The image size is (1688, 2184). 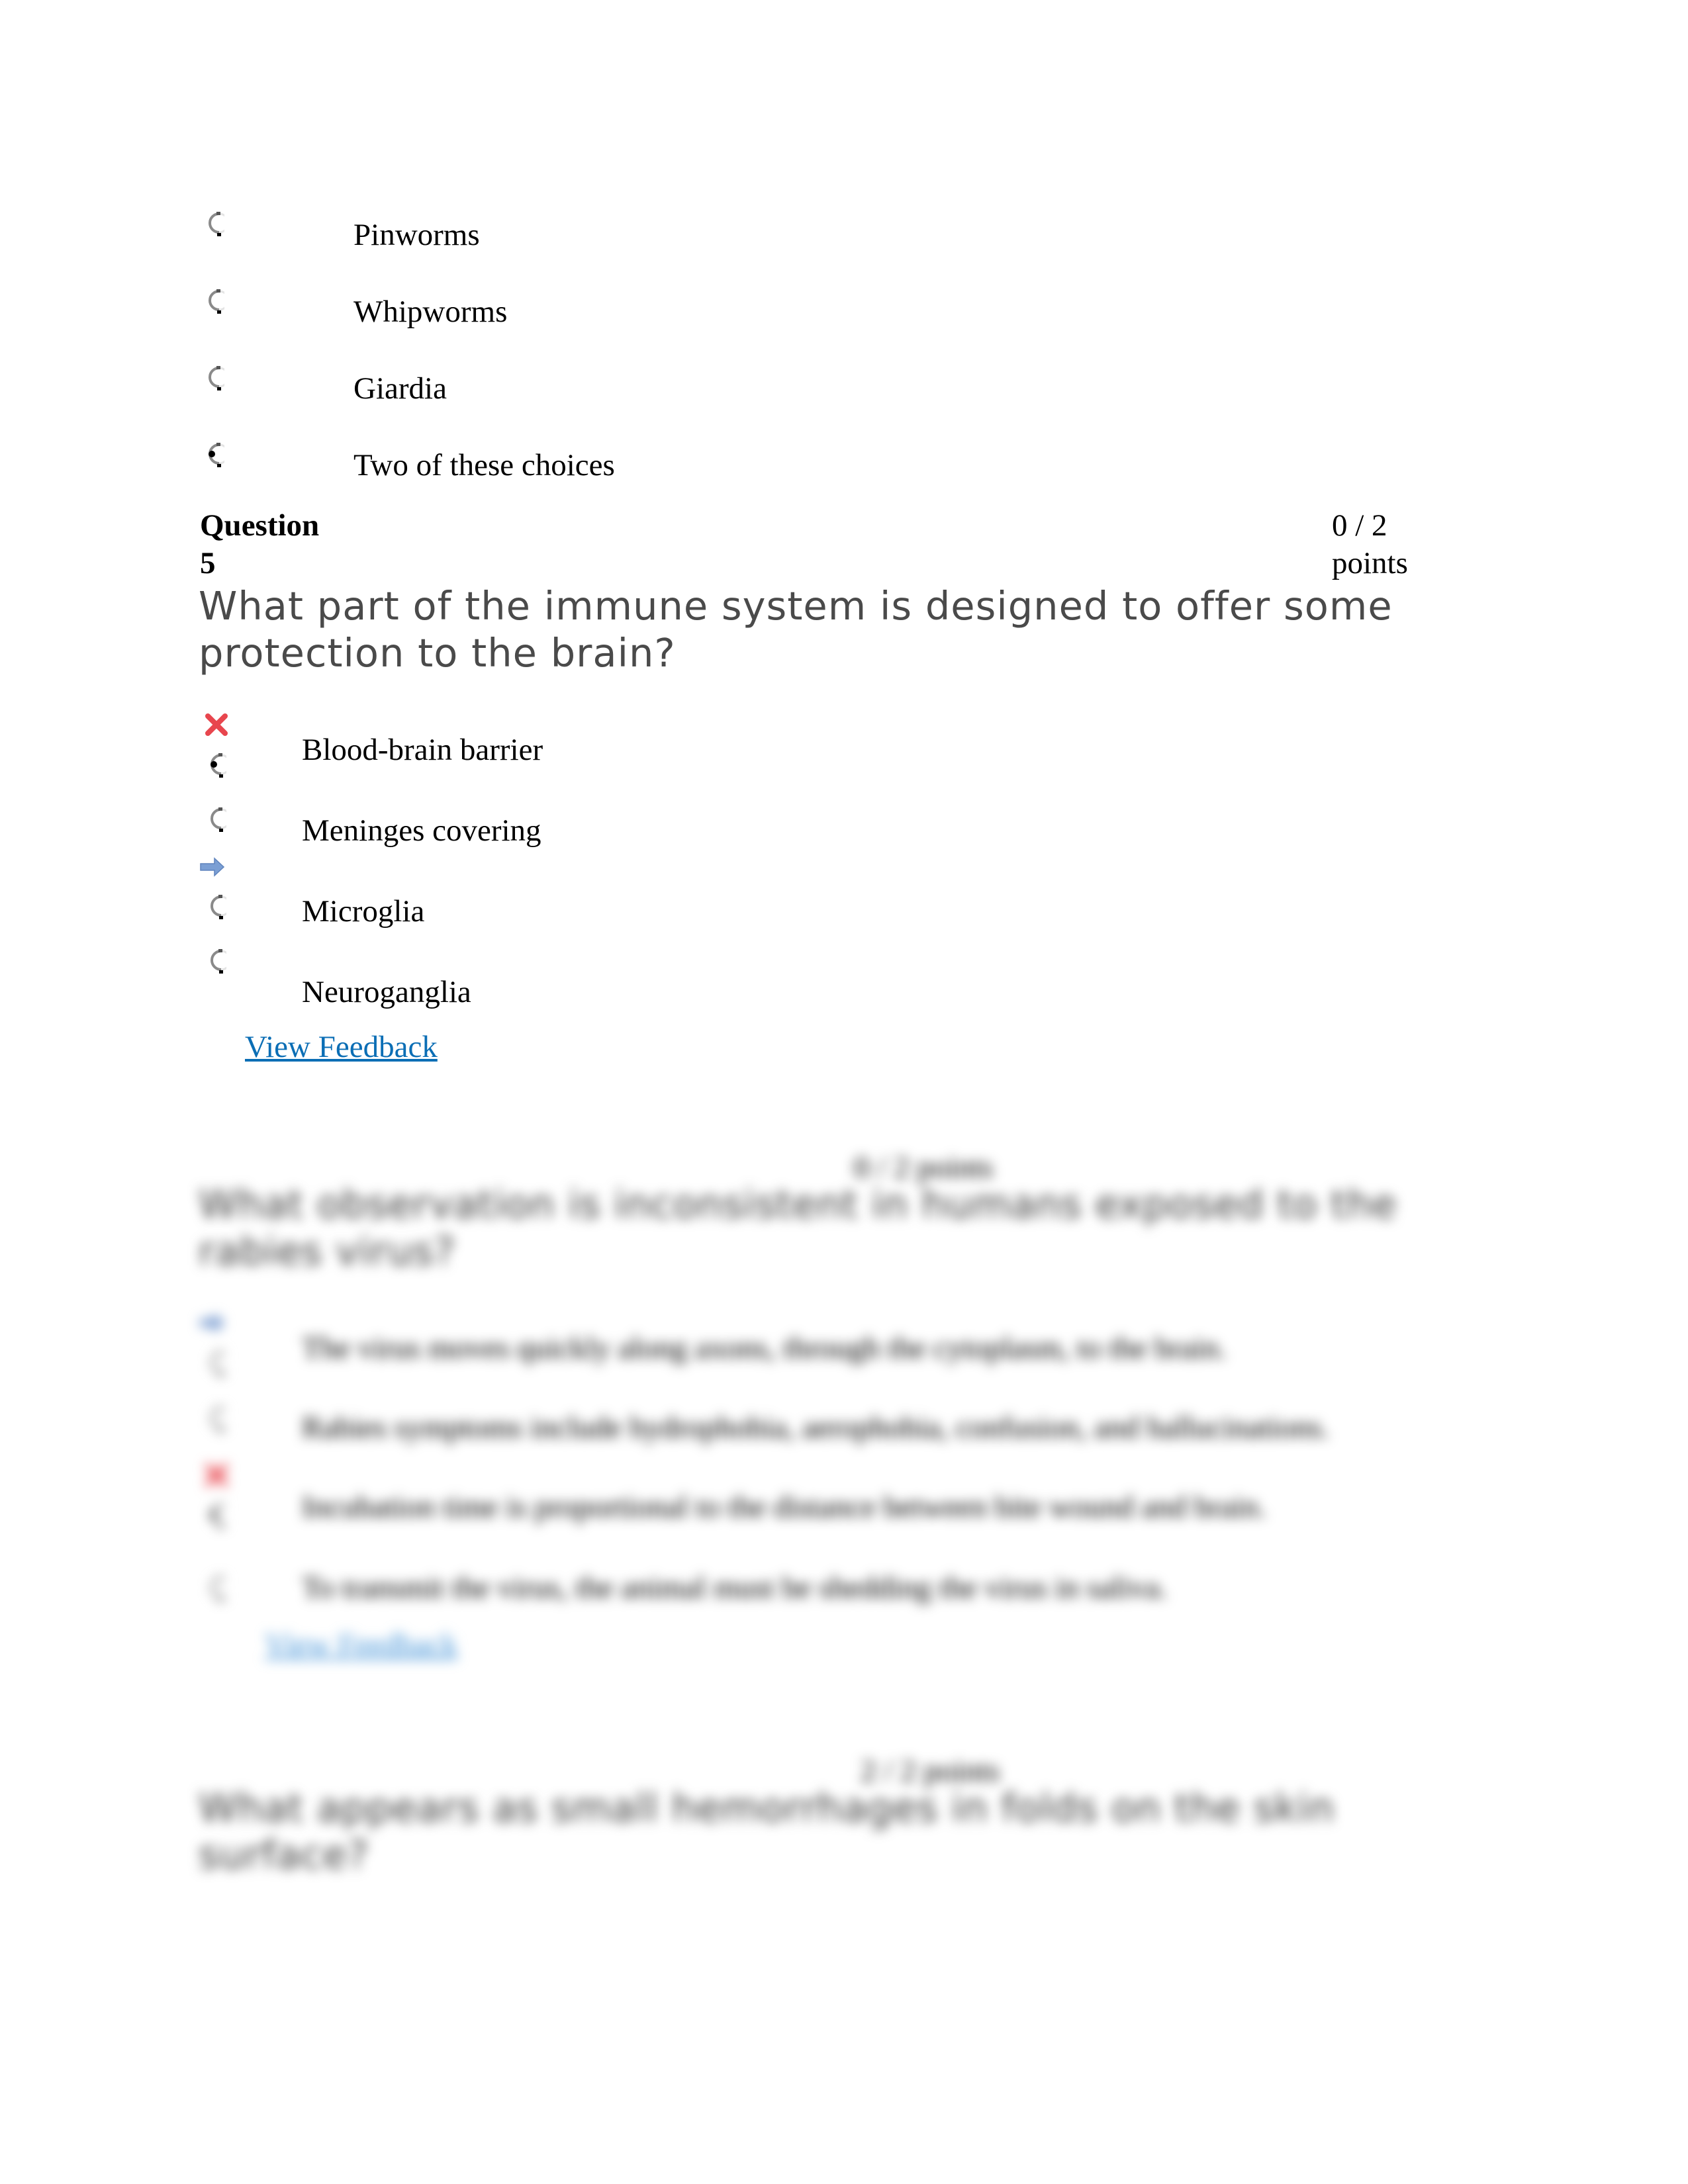 I want to click on score-value: 0 / 2, so click(x=1359, y=525).